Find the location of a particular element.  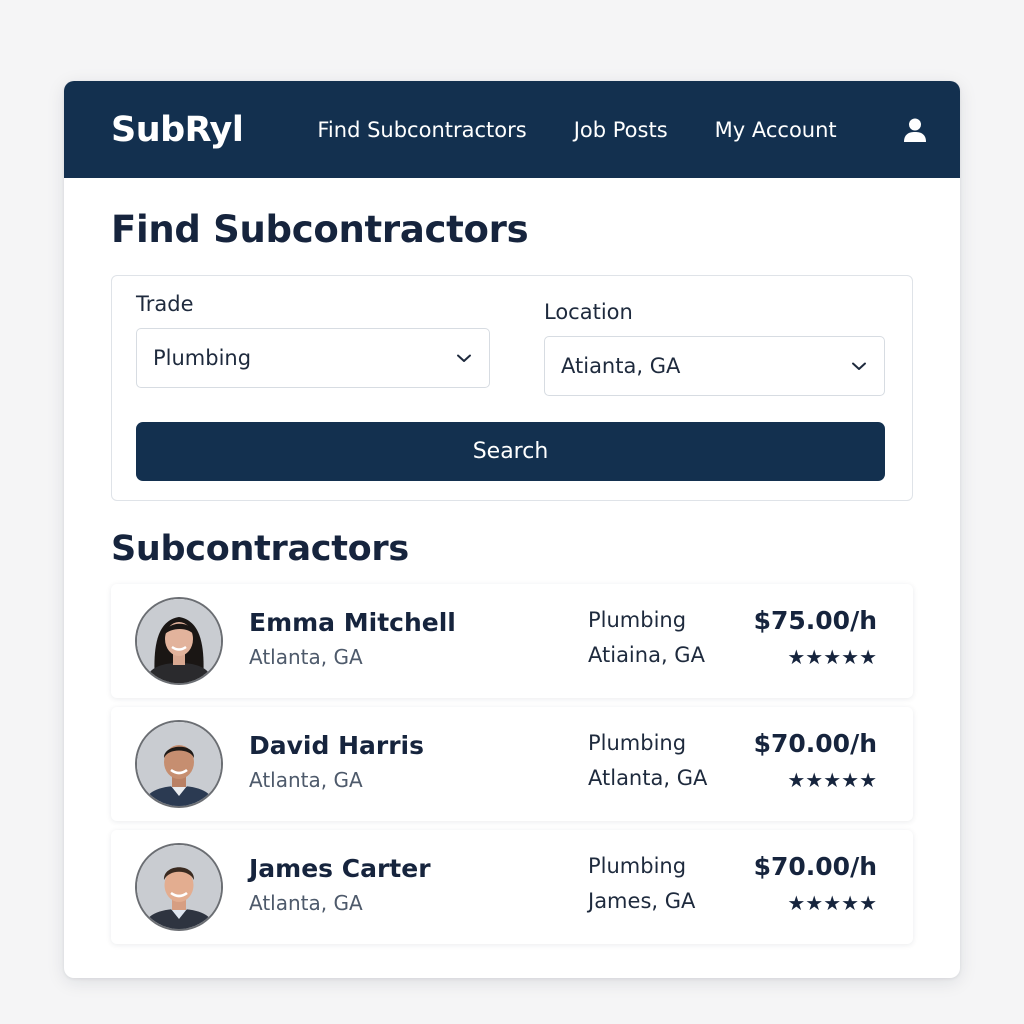

nav-my-account: My Account is located at coordinates (776, 130).